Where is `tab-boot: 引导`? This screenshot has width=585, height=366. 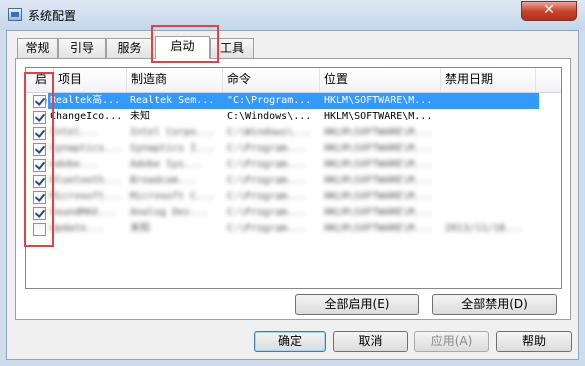
tab-boot: 引导 is located at coordinates (82, 48).